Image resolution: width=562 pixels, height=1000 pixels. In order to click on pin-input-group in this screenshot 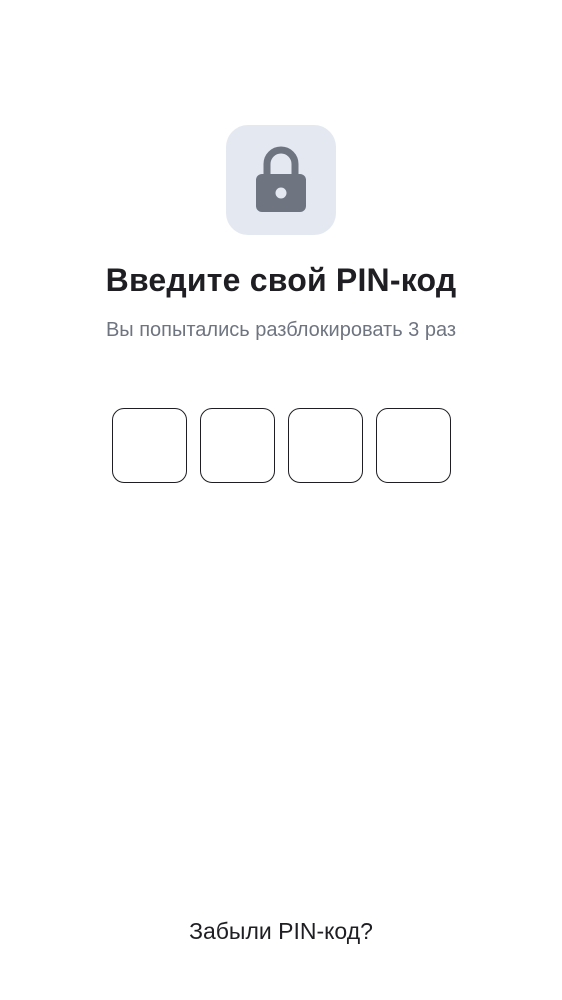, I will do `click(281, 445)`.